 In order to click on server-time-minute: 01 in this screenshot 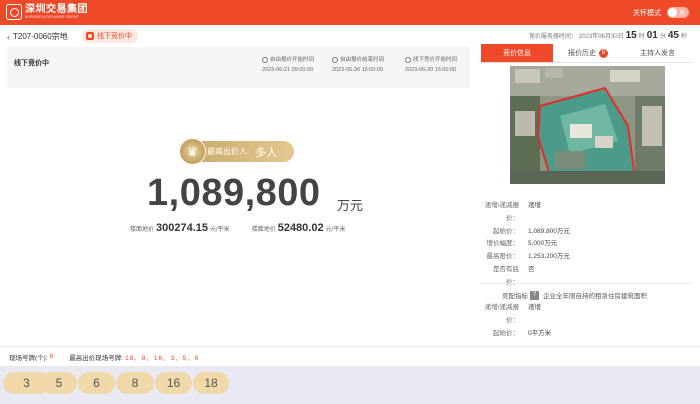, I will do `click(652, 35)`.